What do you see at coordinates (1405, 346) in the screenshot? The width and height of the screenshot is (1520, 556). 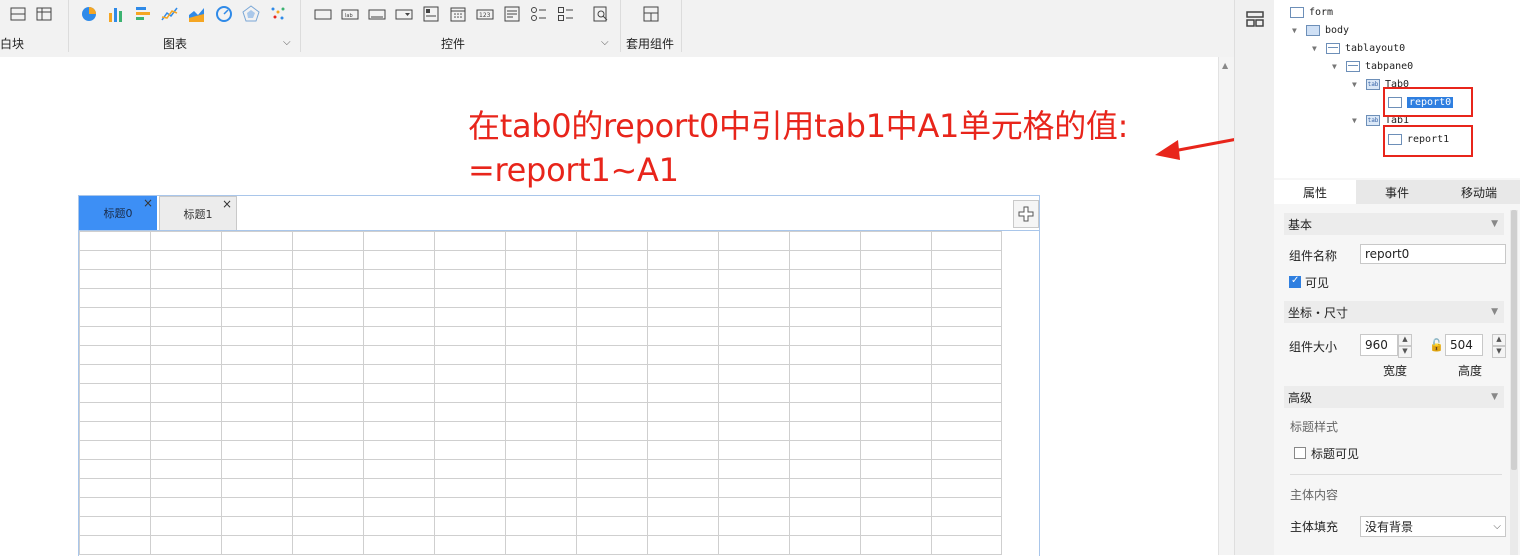 I see `width-spinner: ▲ ▼` at bounding box center [1405, 346].